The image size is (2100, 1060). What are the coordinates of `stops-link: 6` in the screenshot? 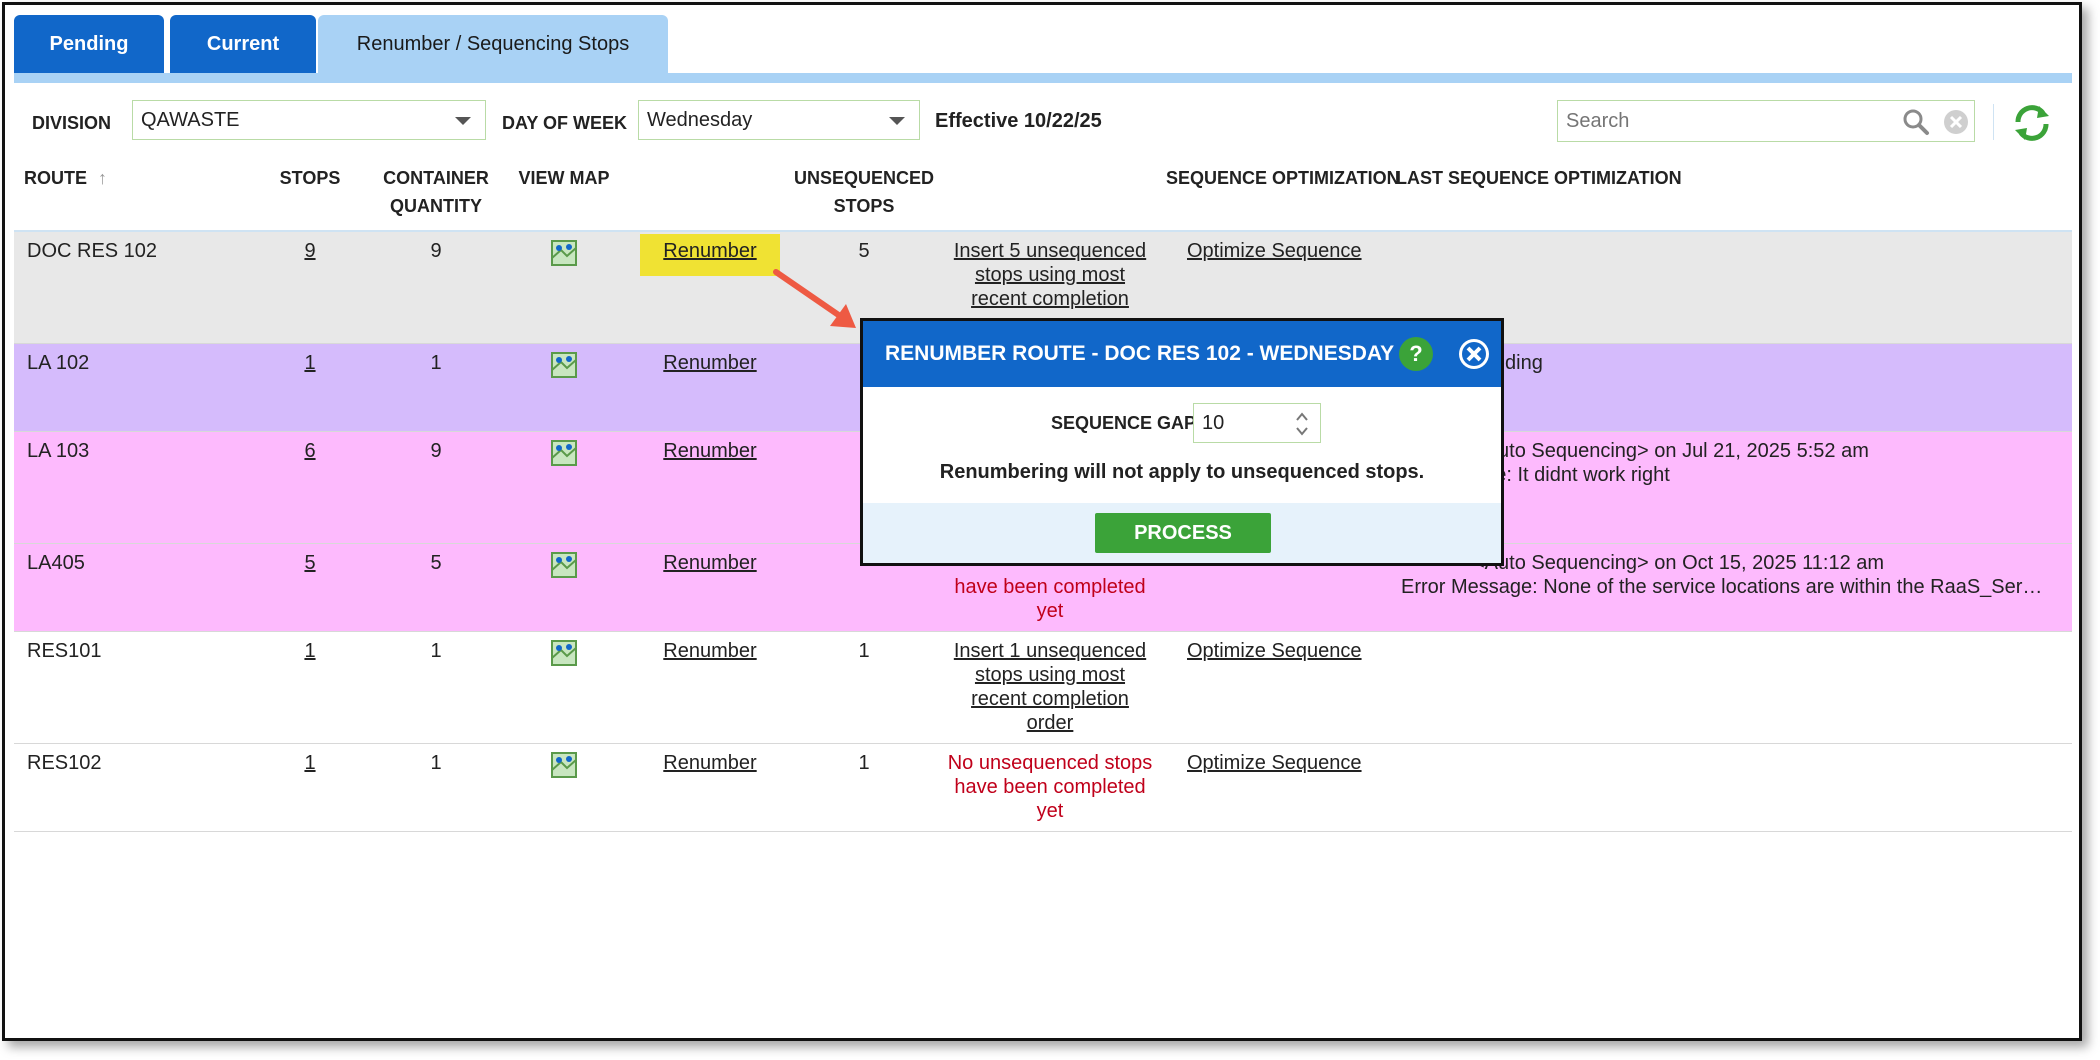 It's located at (310, 451).